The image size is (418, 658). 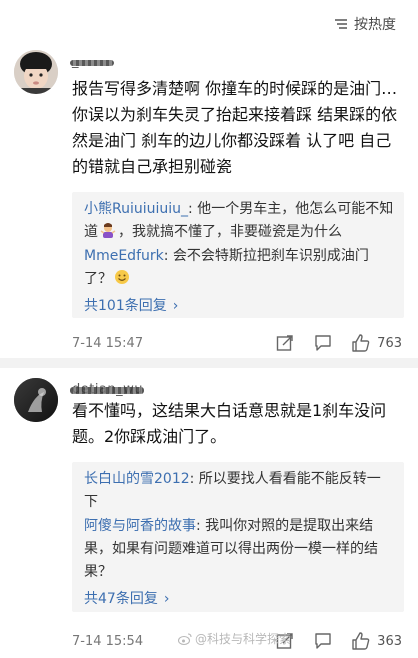 I want to click on like-button: 363, so click(x=376, y=641).